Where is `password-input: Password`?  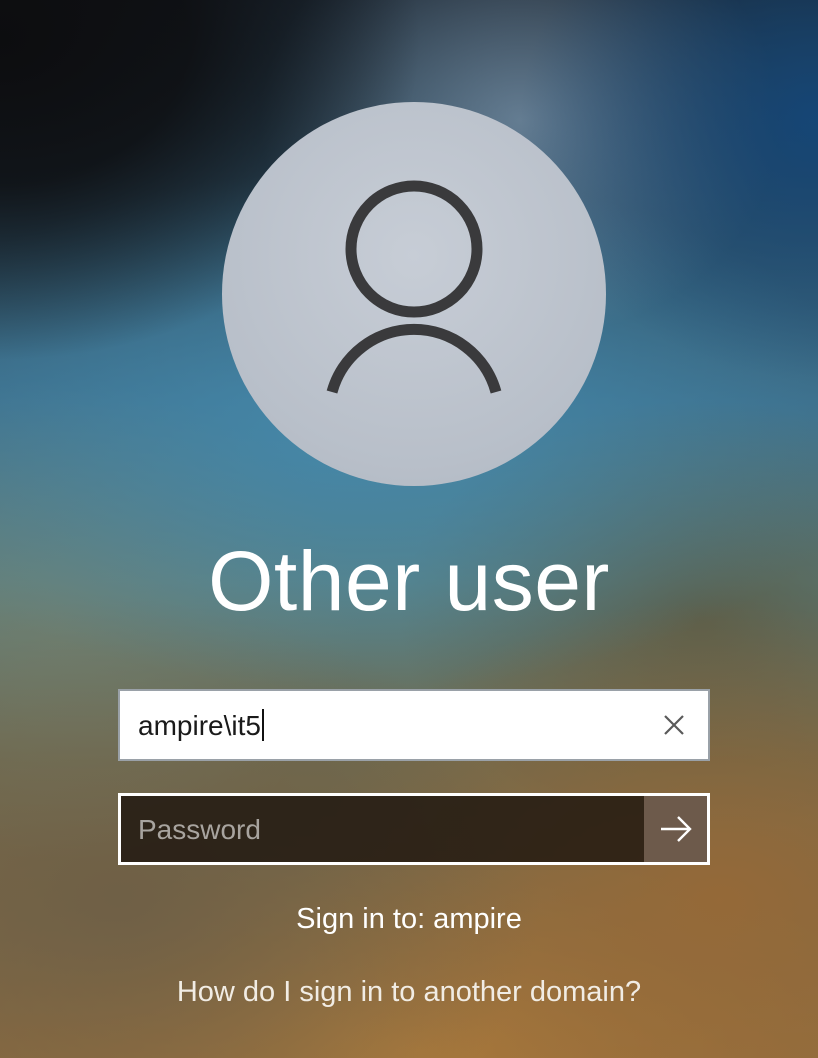 password-input: Password is located at coordinates (414, 829).